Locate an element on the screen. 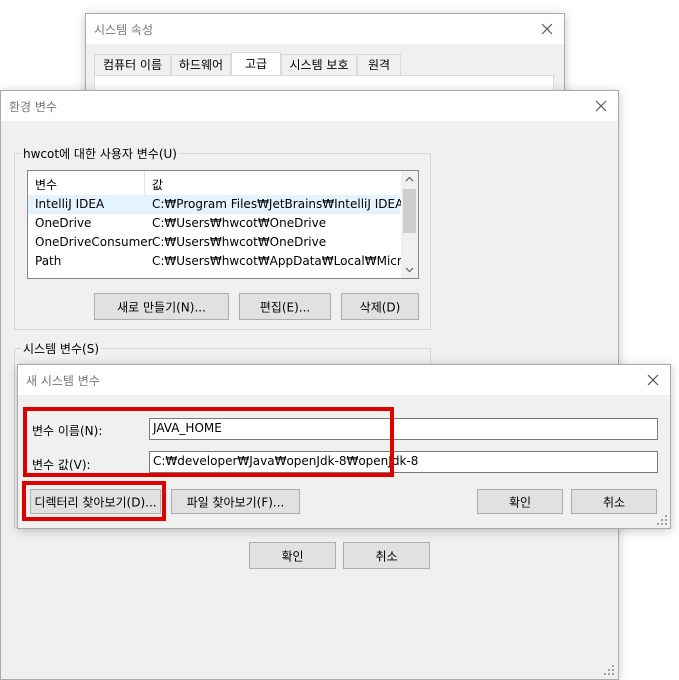 Image resolution: width=679 pixels, height=680 pixels. system-properties-title: 시스템 속성 is located at coordinates (124, 30).